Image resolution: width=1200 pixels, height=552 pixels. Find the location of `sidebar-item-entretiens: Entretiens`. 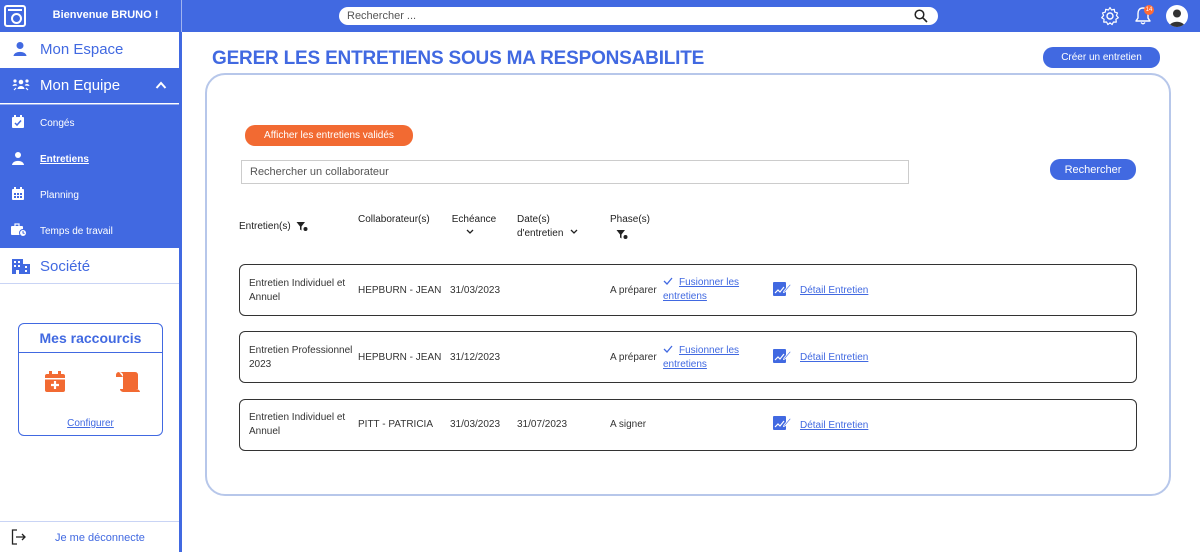

sidebar-item-entretiens: Entretiens is located at coordinates (89, 159).